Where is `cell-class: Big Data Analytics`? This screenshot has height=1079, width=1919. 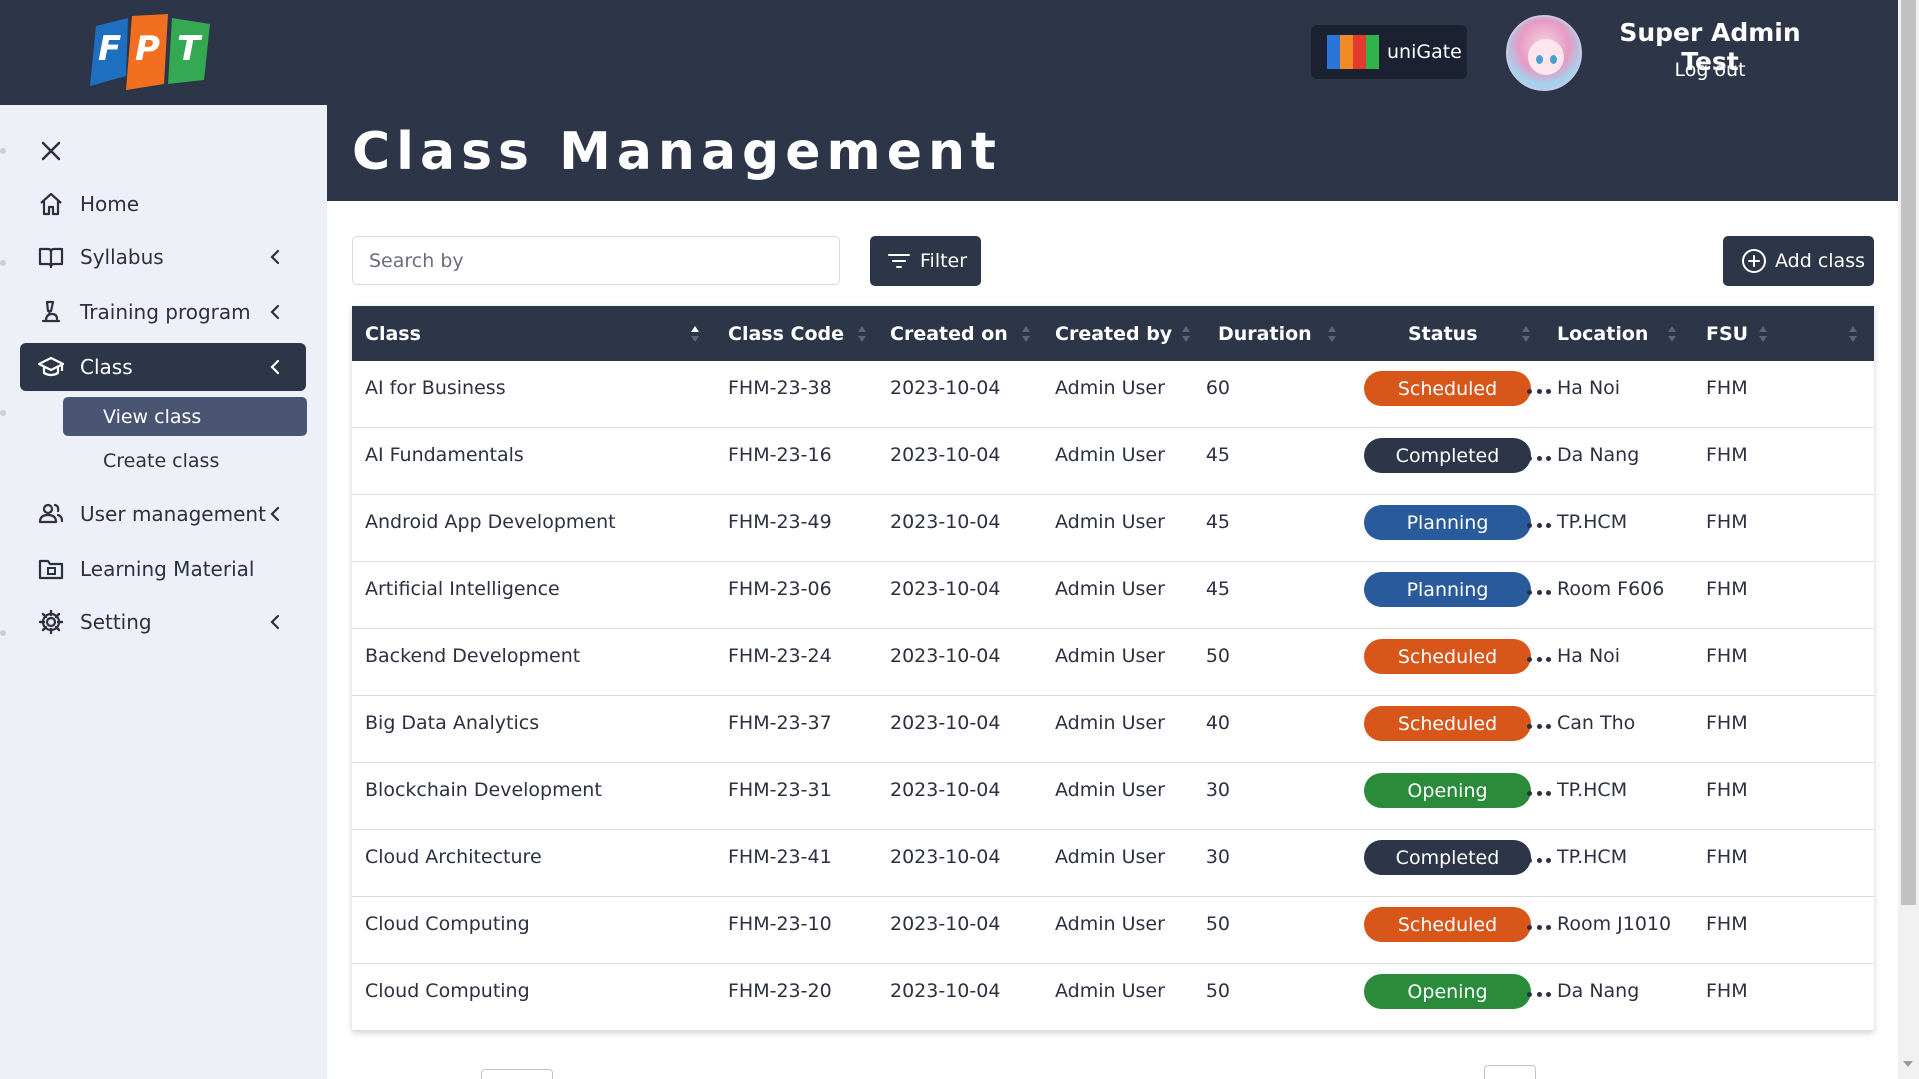
cell-class: Big Data Analytics is located at coordinates (452, 723).